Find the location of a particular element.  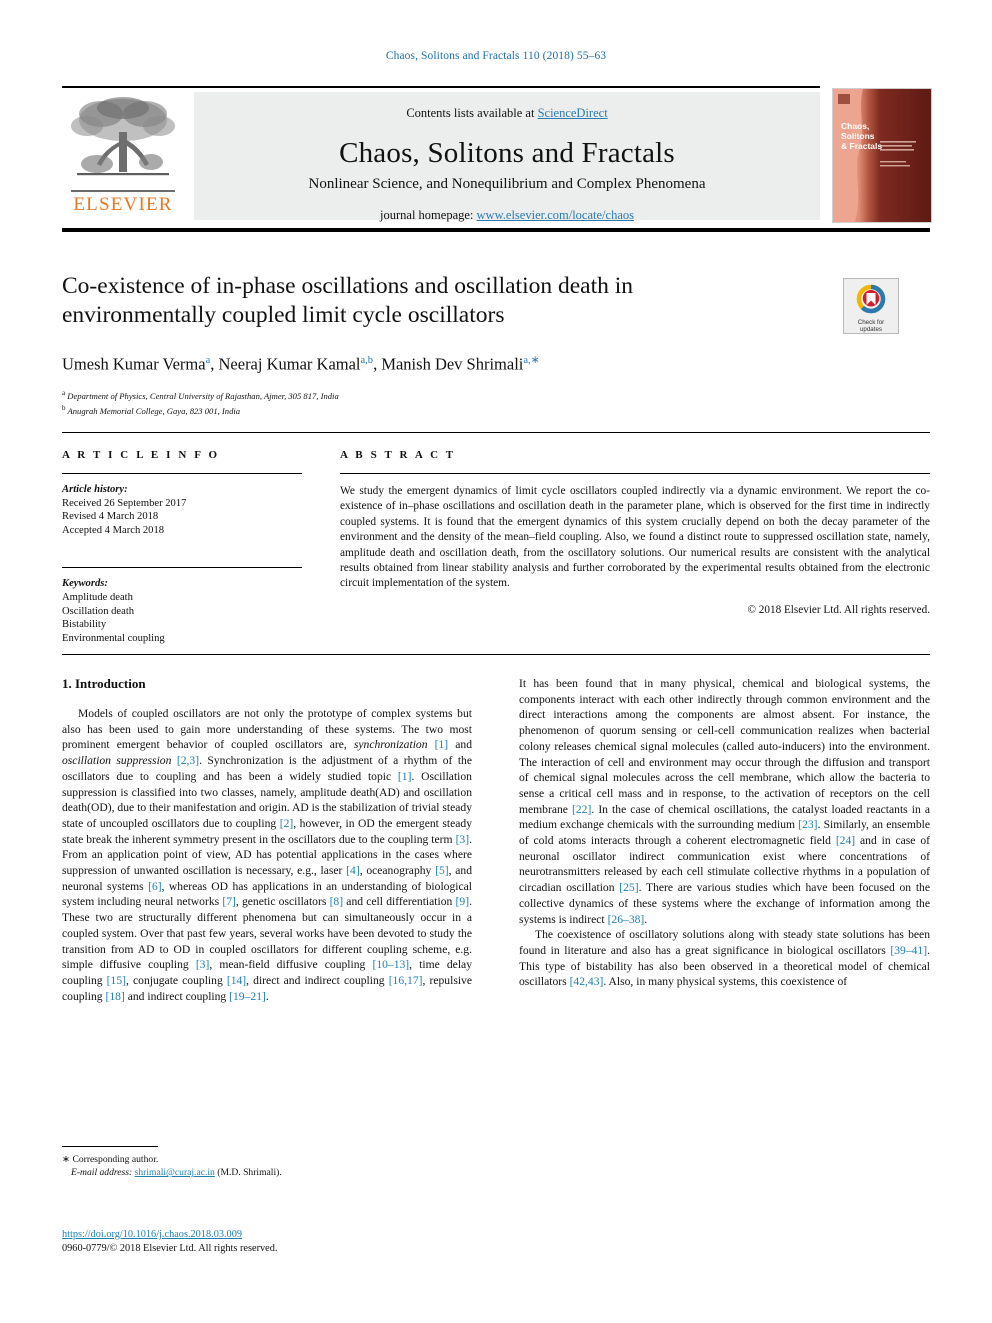

history-item: Accepted 4 March 2018 is located at coordinates (113, 530).